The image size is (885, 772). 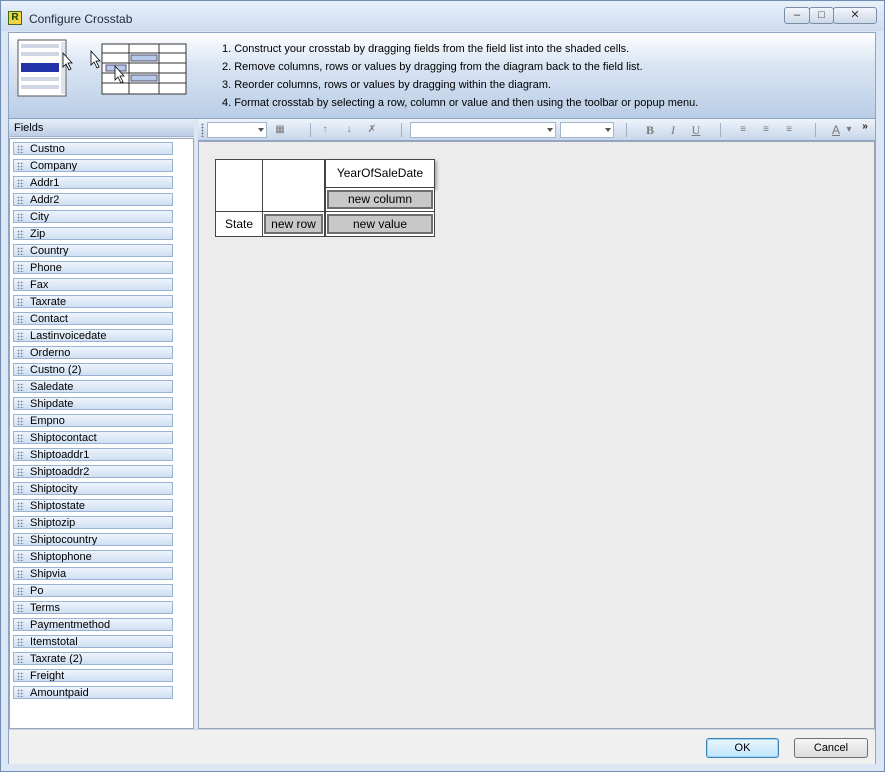 What do you see at coordinates (93, 573) in the screenshot?
I see `field-item: Shipvia` at bounding box center [93, 573].